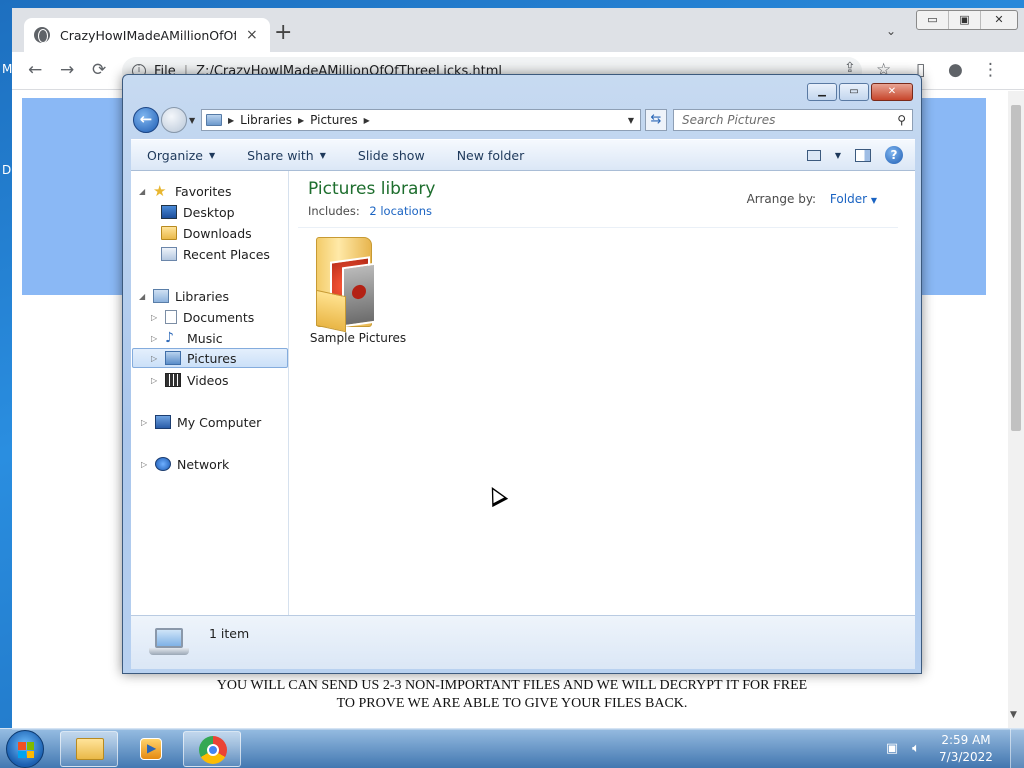  I want to click on new-tab-button: +, so click(283, 33).